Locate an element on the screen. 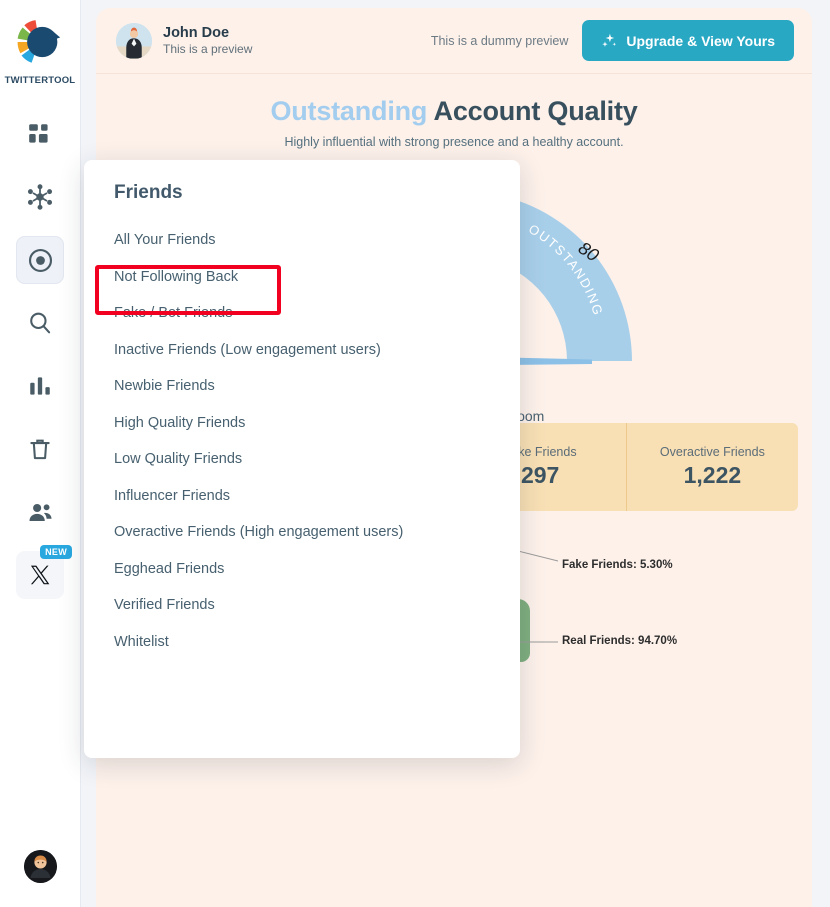 The width and height of the screenshot is (830, 907). dropdown-item-newbie-friends: Newbie Friends is located at coordinates (317, 386).